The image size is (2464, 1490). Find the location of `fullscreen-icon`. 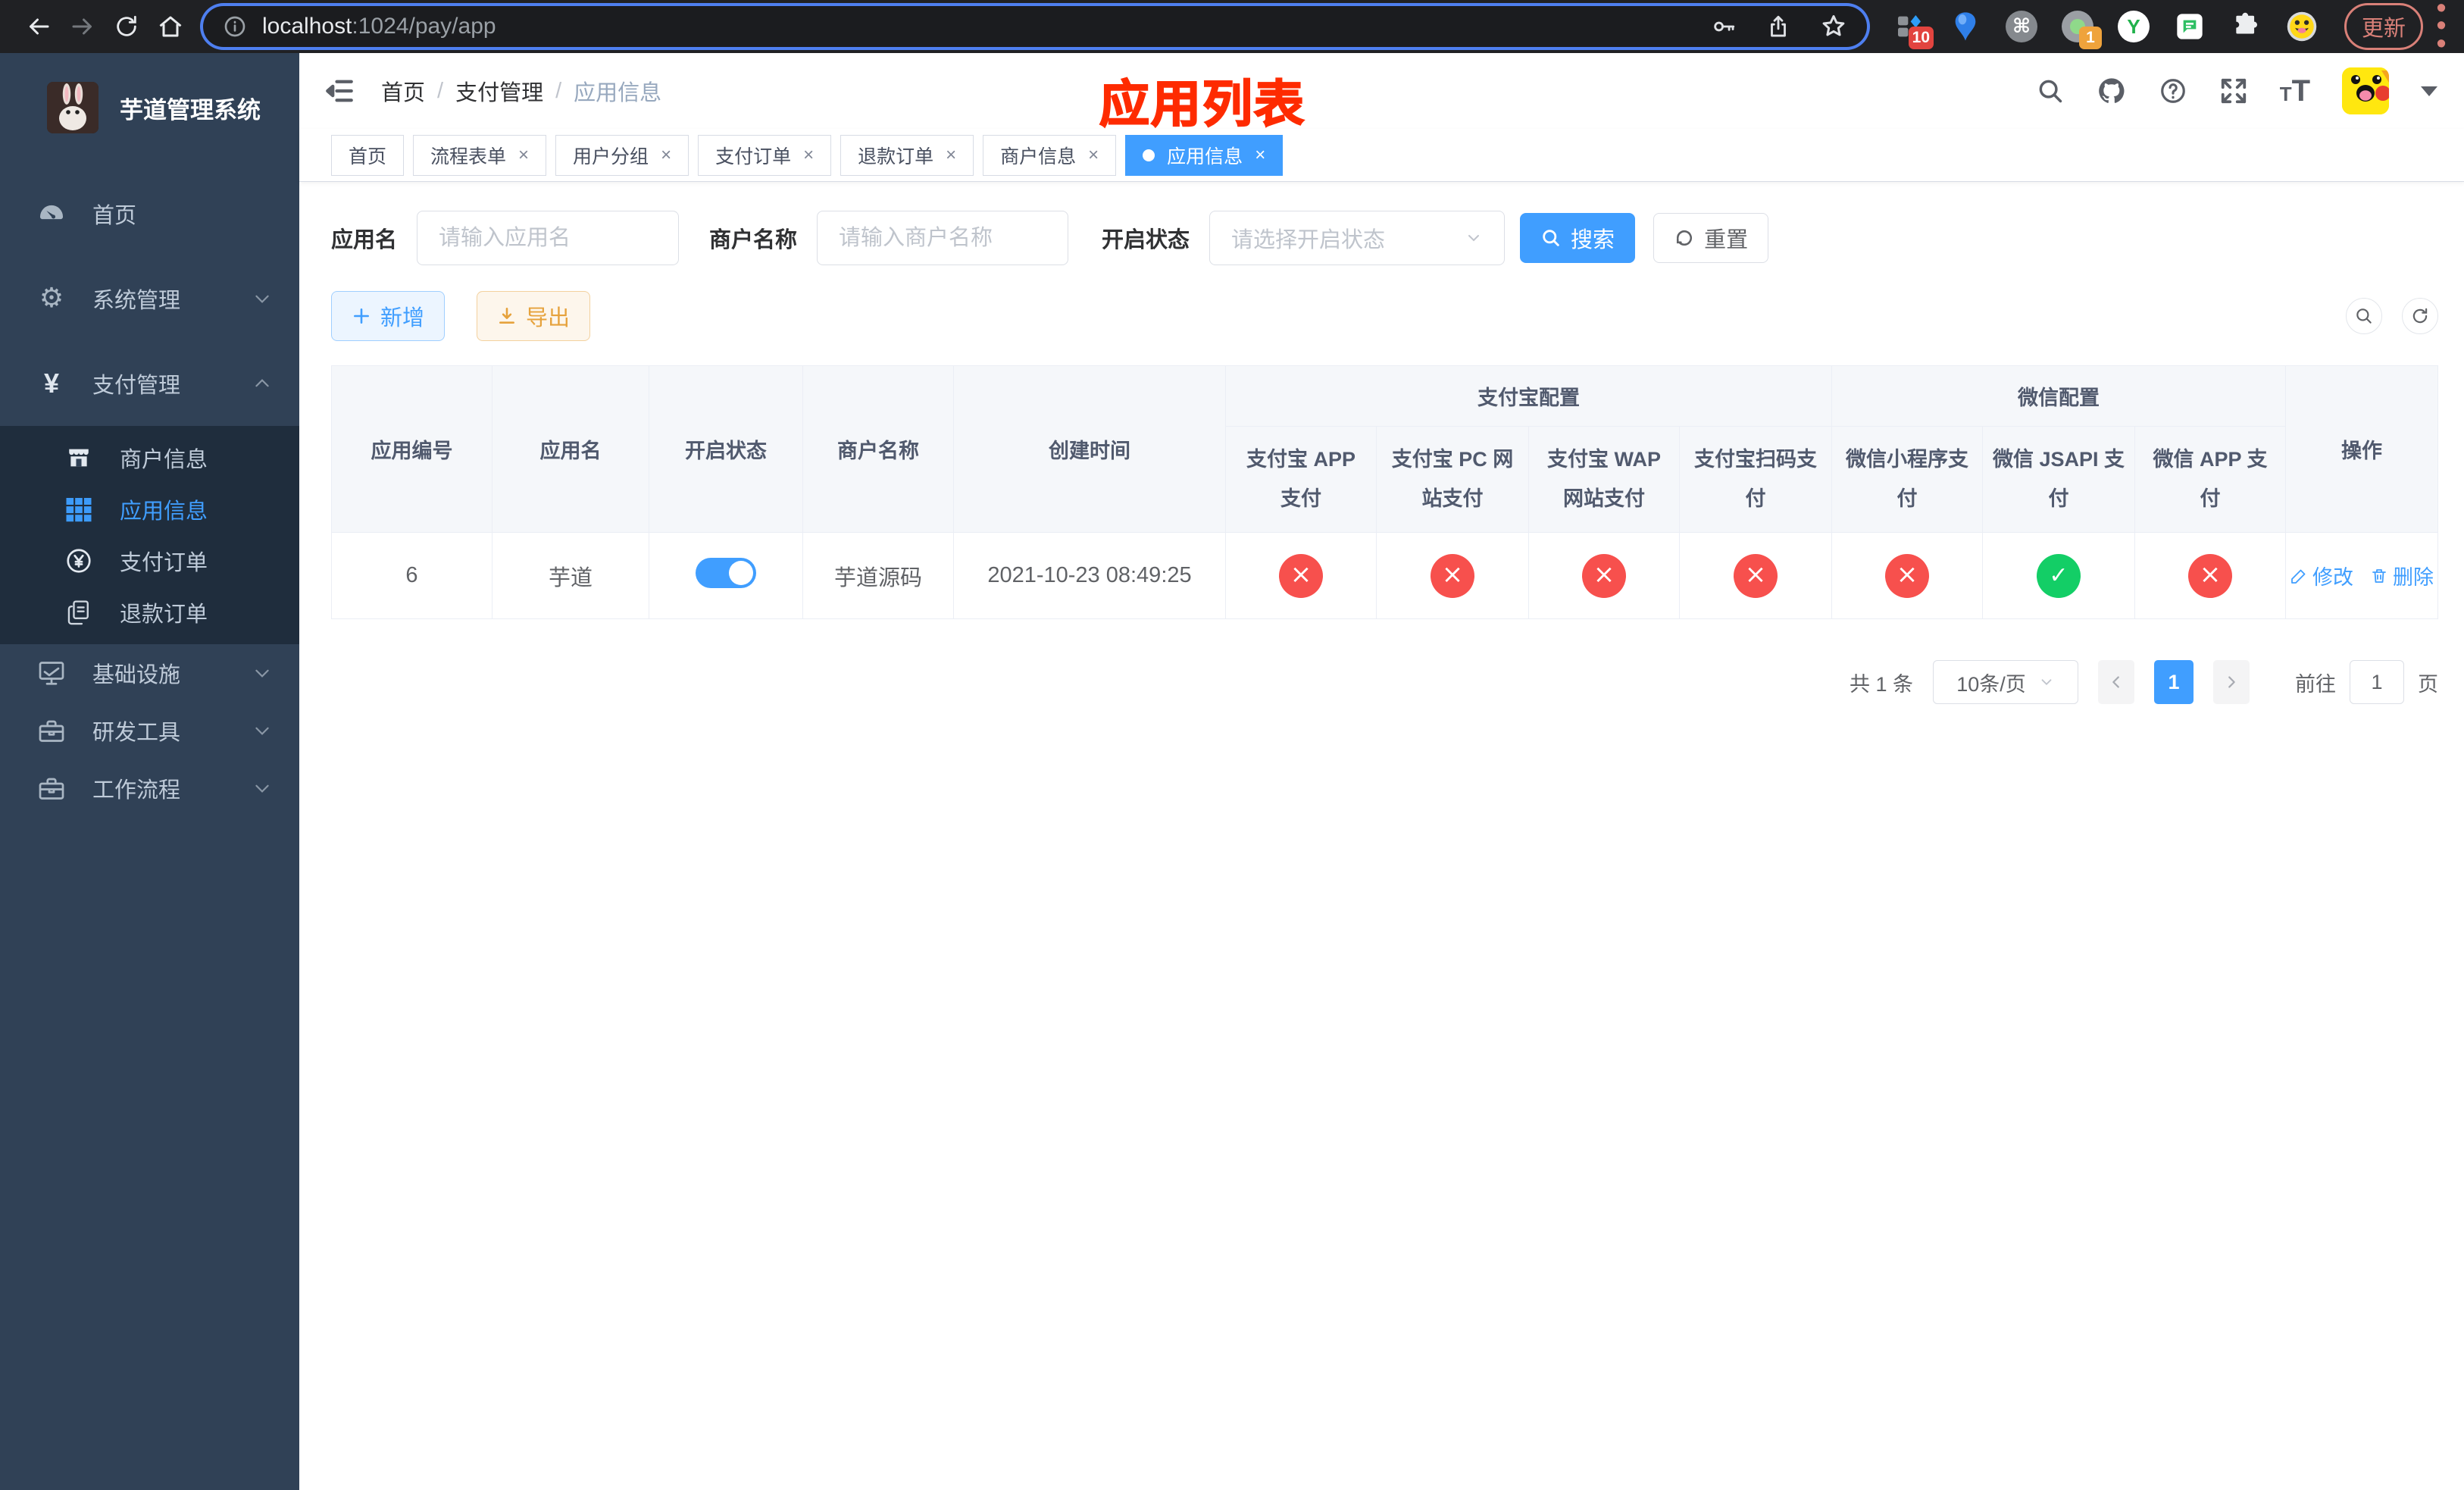

fullscreen-icon is located at coordinates (2233, 91).